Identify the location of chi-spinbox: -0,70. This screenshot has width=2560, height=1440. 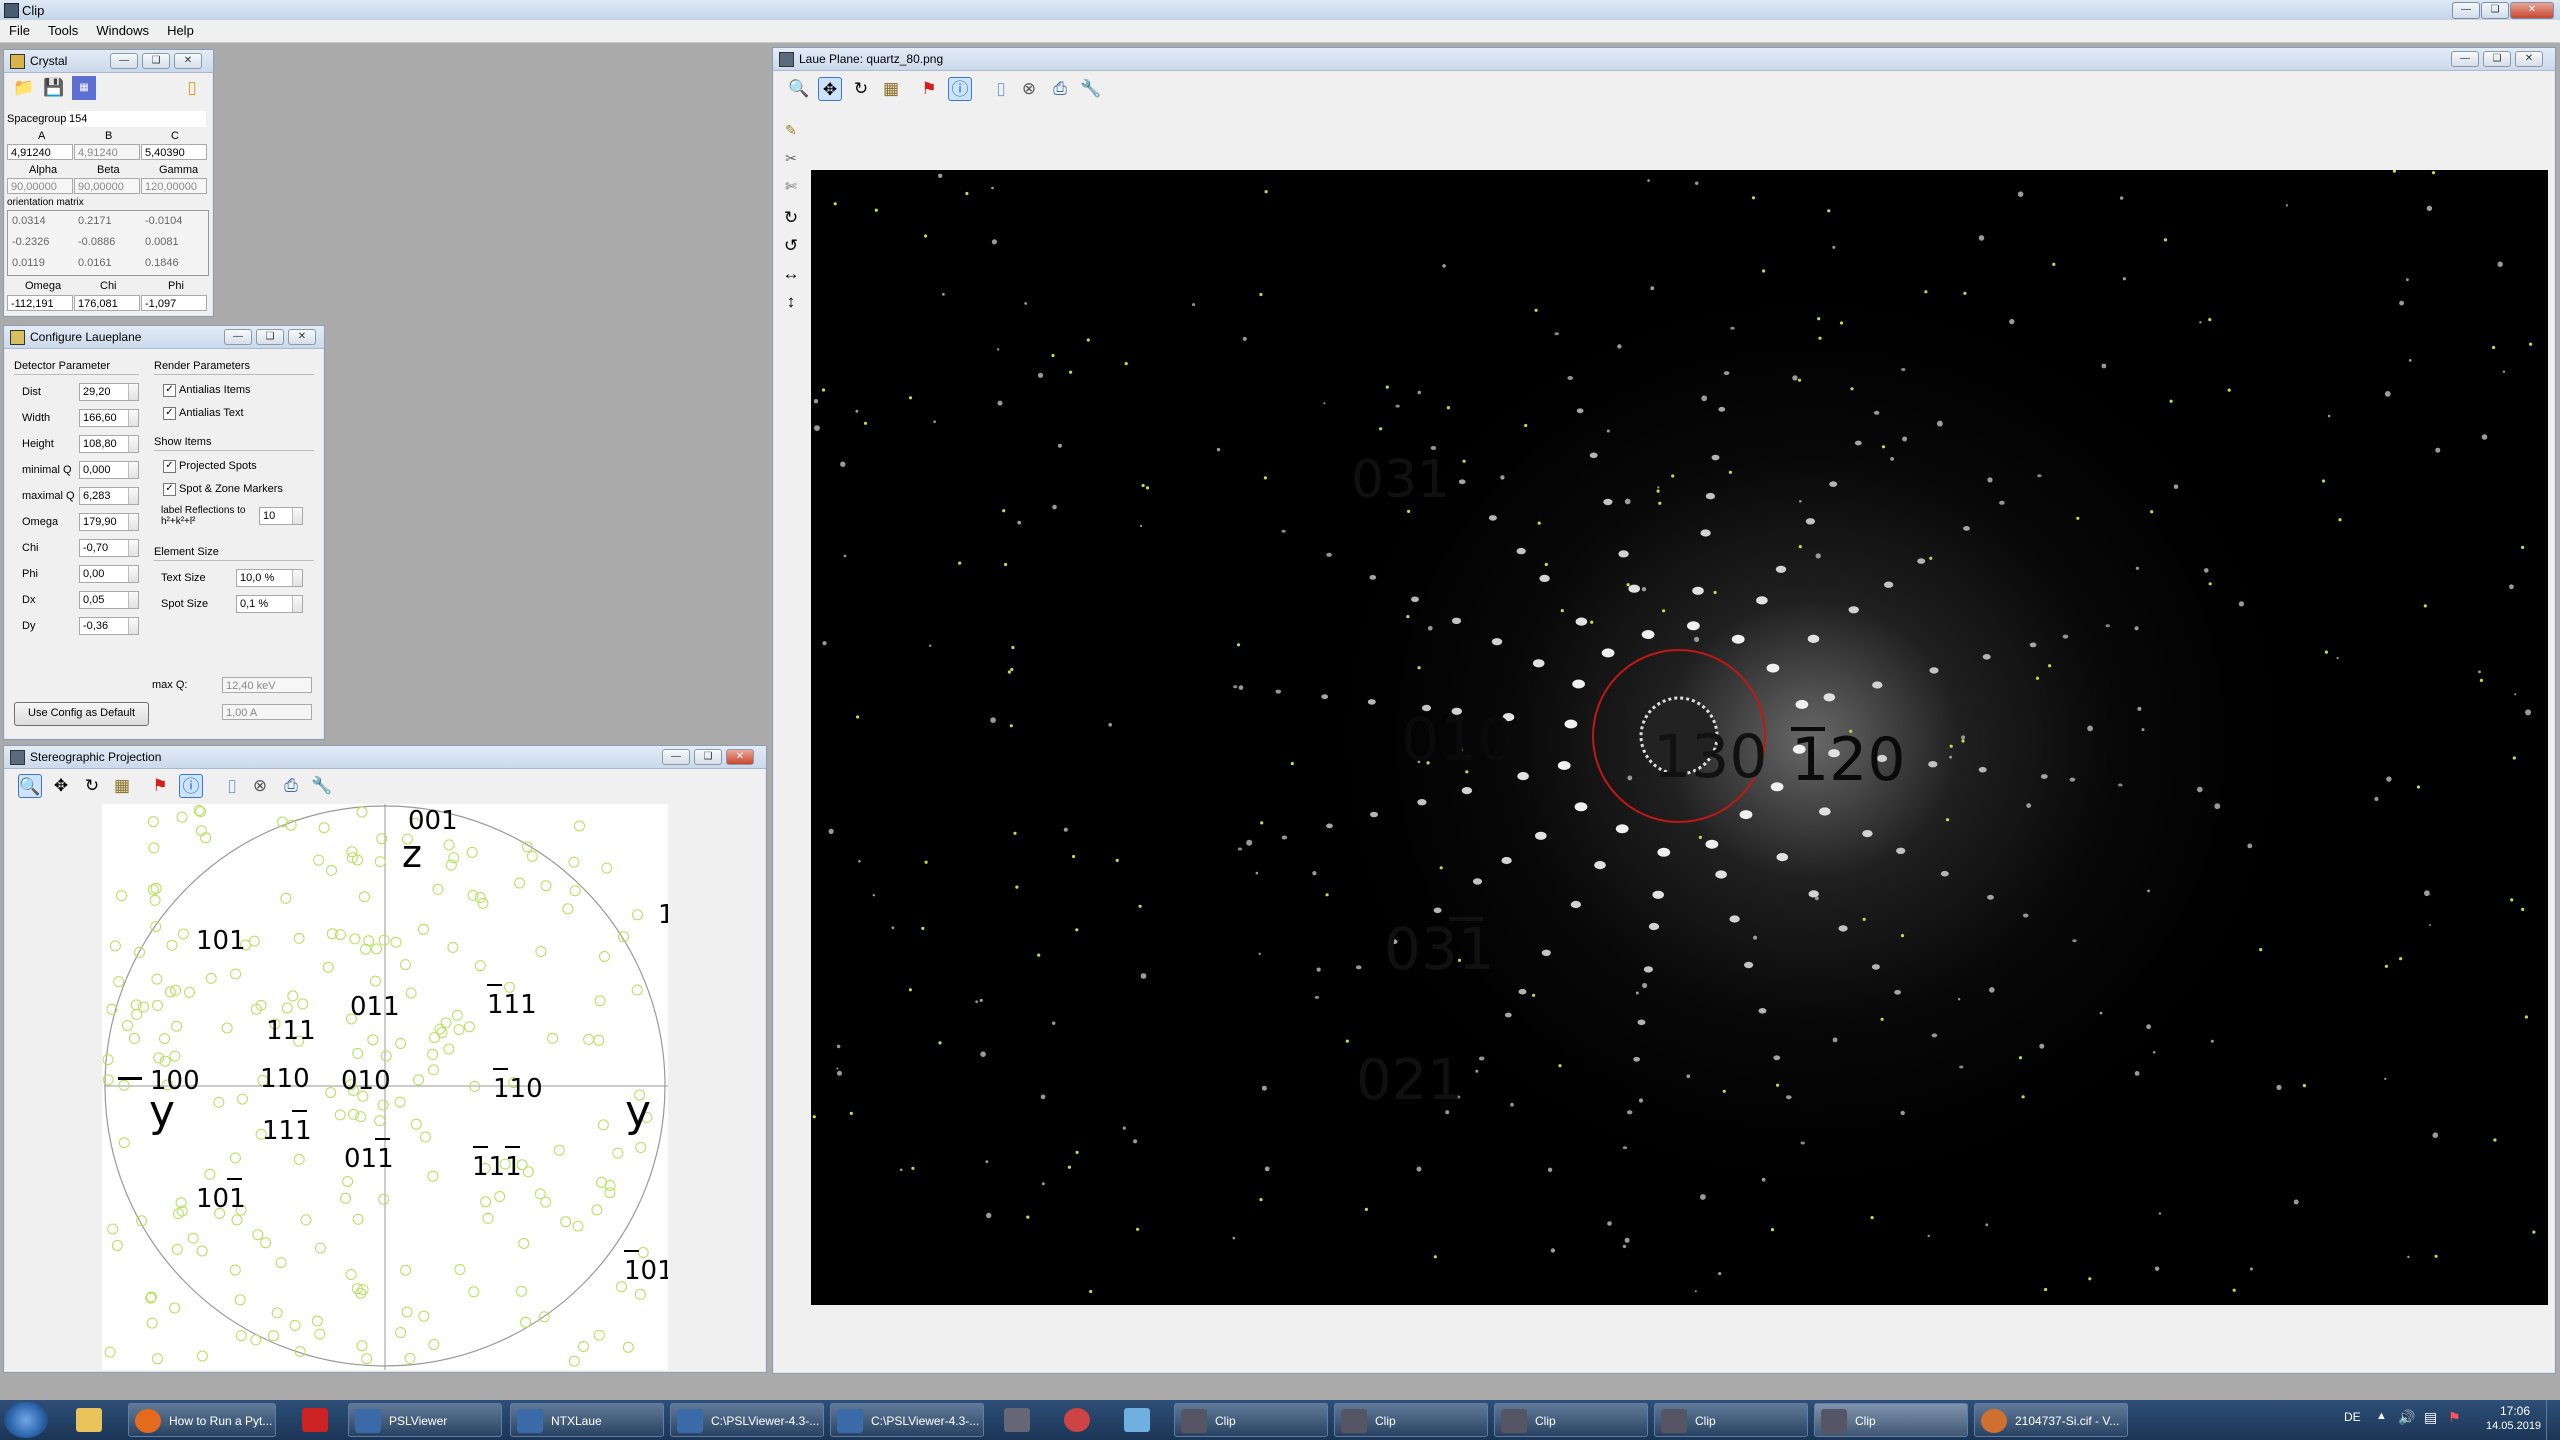
(109, 548).